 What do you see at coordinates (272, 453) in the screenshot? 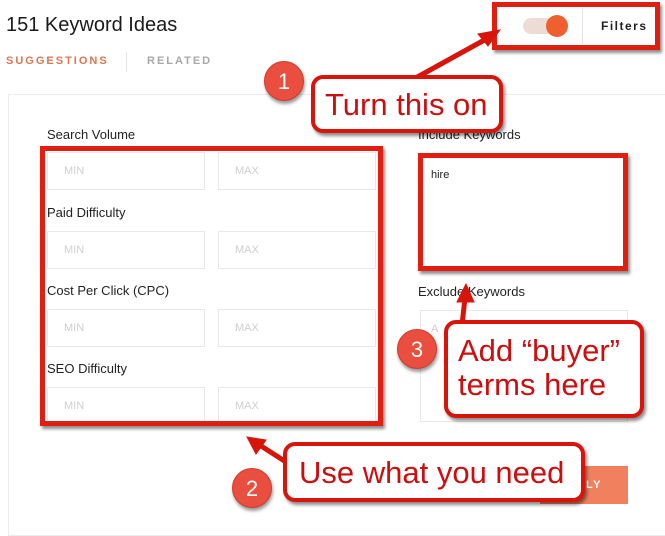
I see `arrow-2-shaft` at bounding box center [272, 453].